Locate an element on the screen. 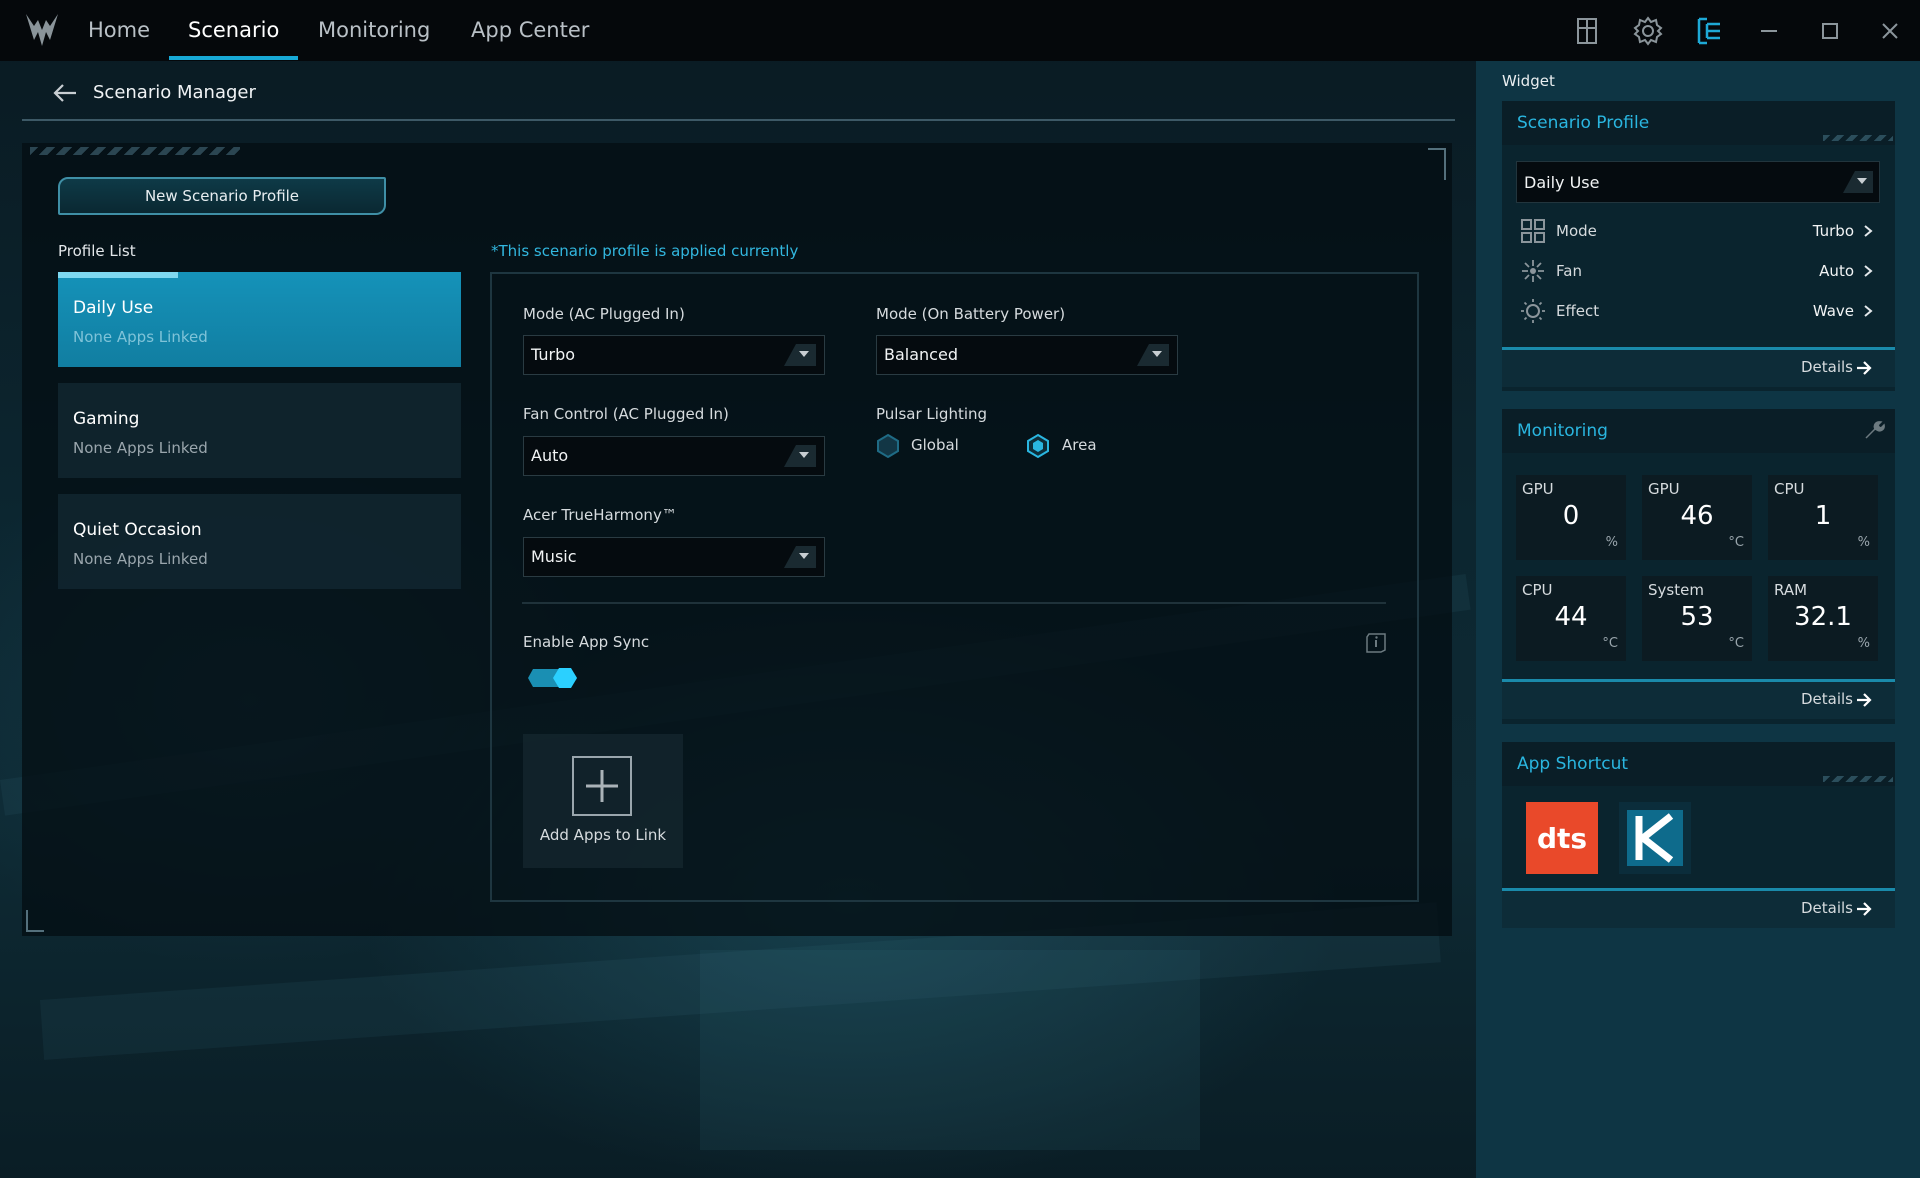 Image resolution: width=1920 pixels, height=1178 pixels. tile-unit: °C is located at coordinates (1736, 643).